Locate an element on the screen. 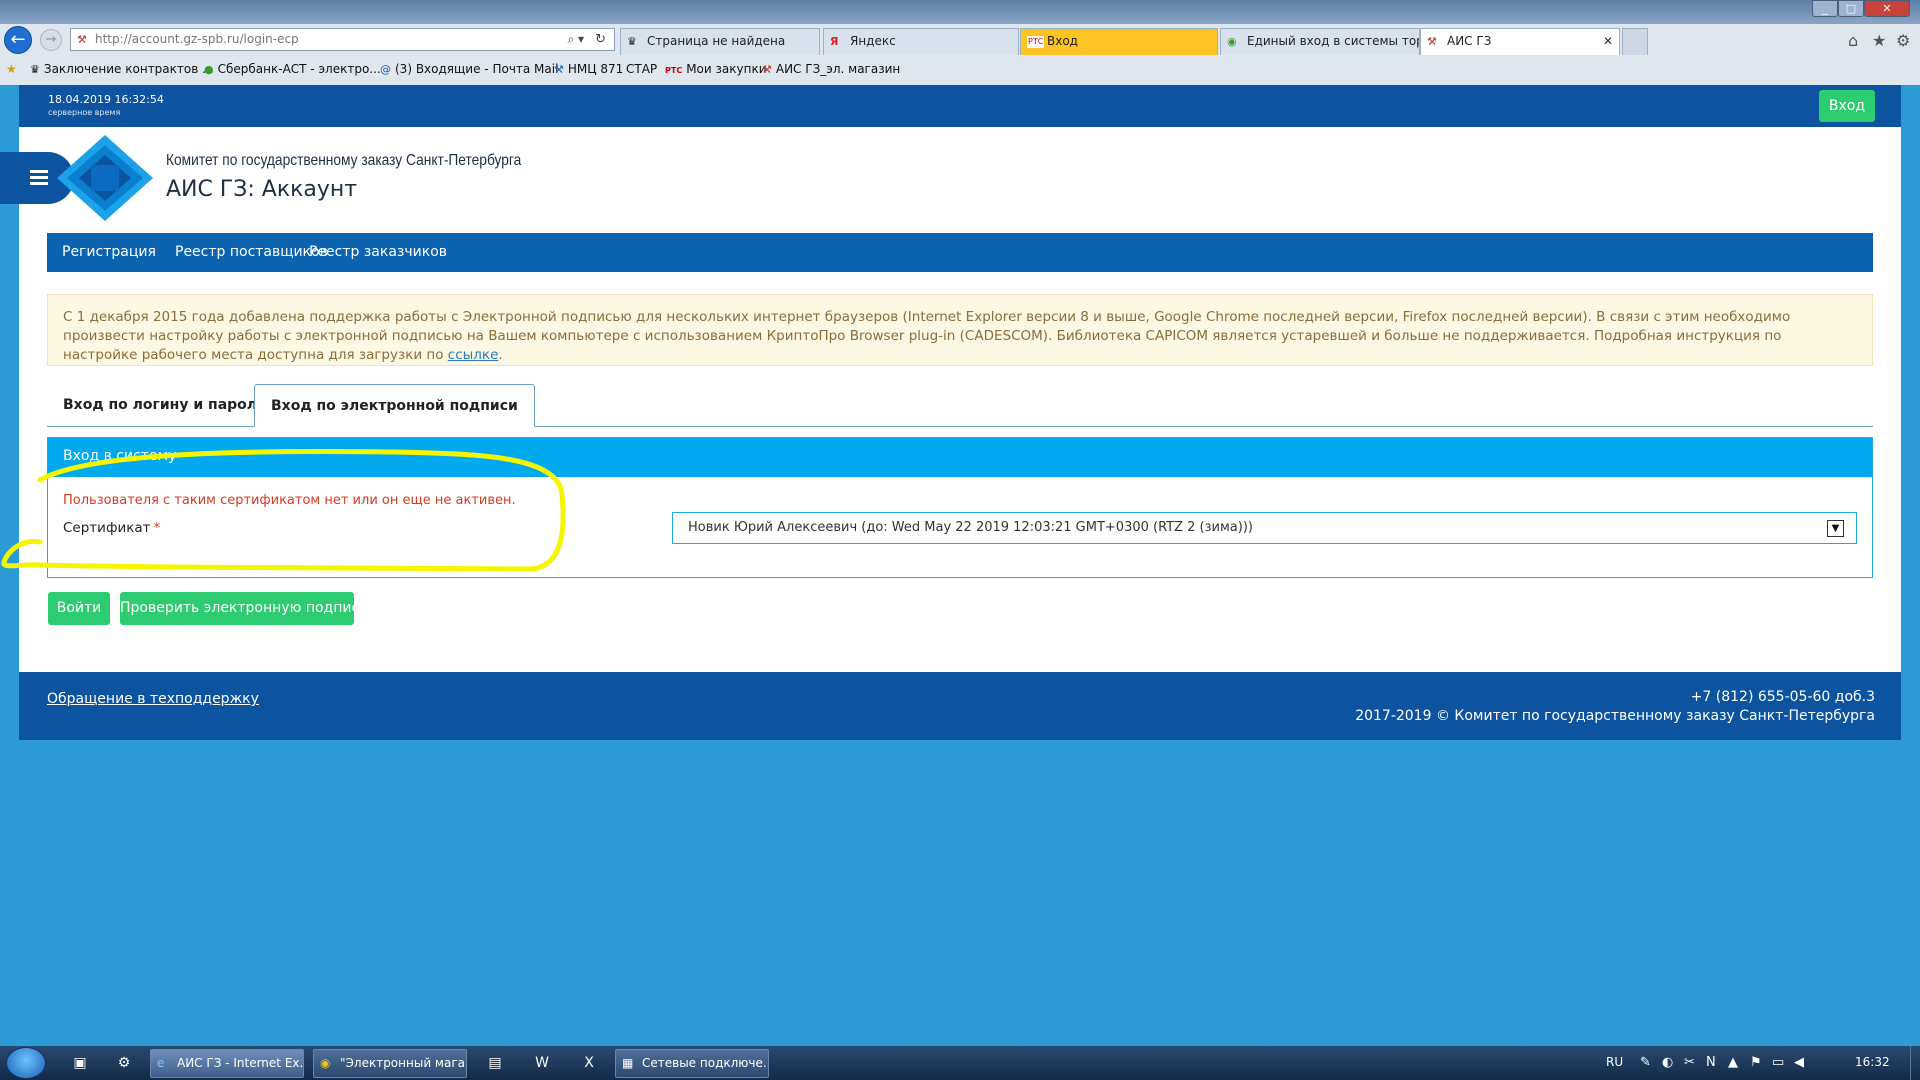  close-window-button: ✕ is located at coordinates (1887, 8).